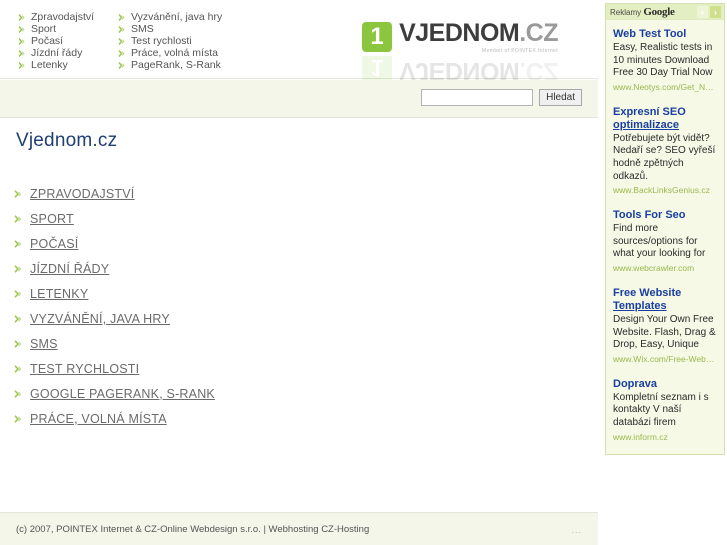 The height and width of the screenshot is (545, 727). Describe the element at coordinates (114, 268) in the screenshot. I see `list-item: JÍZDNÍ ŘÁDY` at that location.